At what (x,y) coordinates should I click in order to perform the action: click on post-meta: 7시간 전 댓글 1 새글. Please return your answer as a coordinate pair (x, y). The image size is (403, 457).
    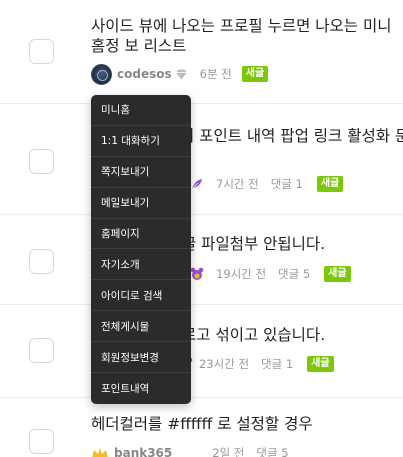
    Looking at the image, I should click on (267, 184).